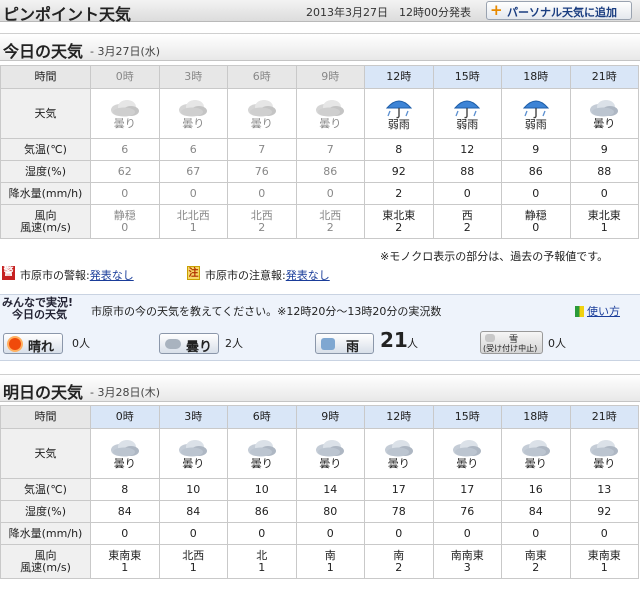 This screenshot has height=591, width=640. What do you see at coordinates (511, 342) in the screenshot?
I see `vote-snow-button: 雪 (受け付け中止)` at bounding box center [511, 342].